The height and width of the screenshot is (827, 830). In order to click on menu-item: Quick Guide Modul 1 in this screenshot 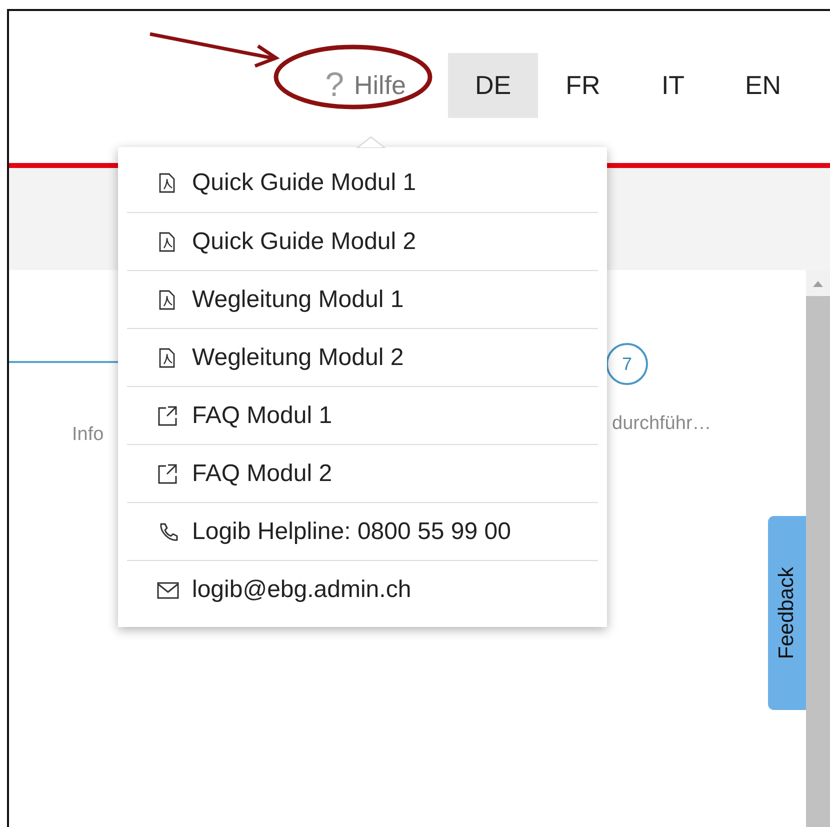, I will do `click(362, 183)`.